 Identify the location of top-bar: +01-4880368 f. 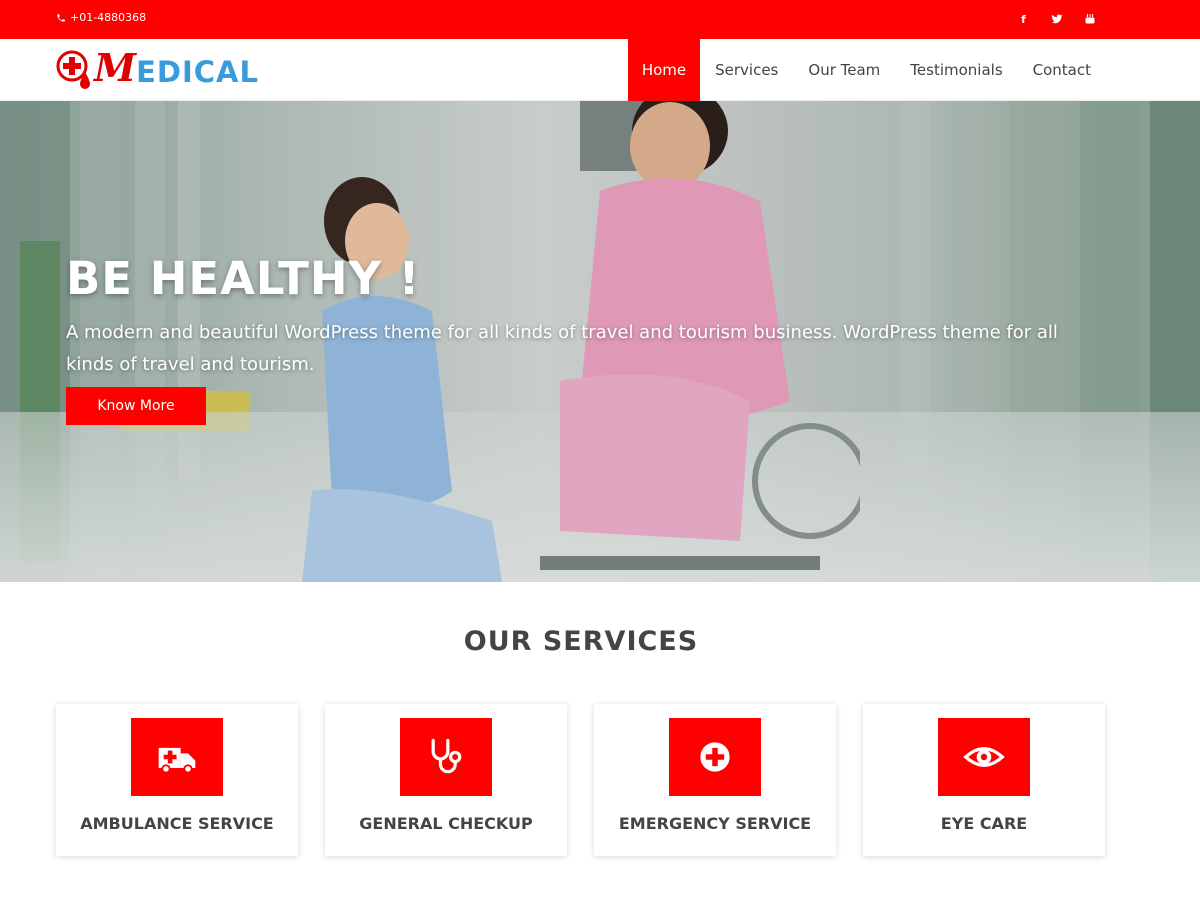
(600, 19).